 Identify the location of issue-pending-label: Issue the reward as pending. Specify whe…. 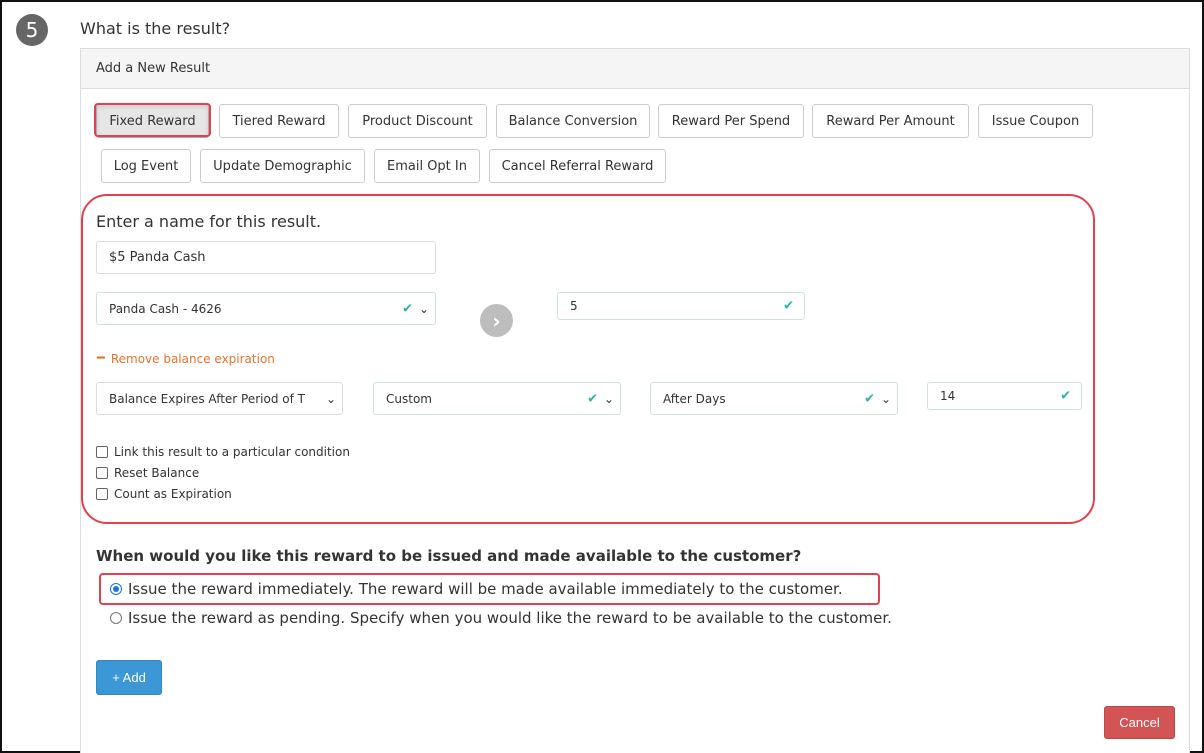
(510, 618).